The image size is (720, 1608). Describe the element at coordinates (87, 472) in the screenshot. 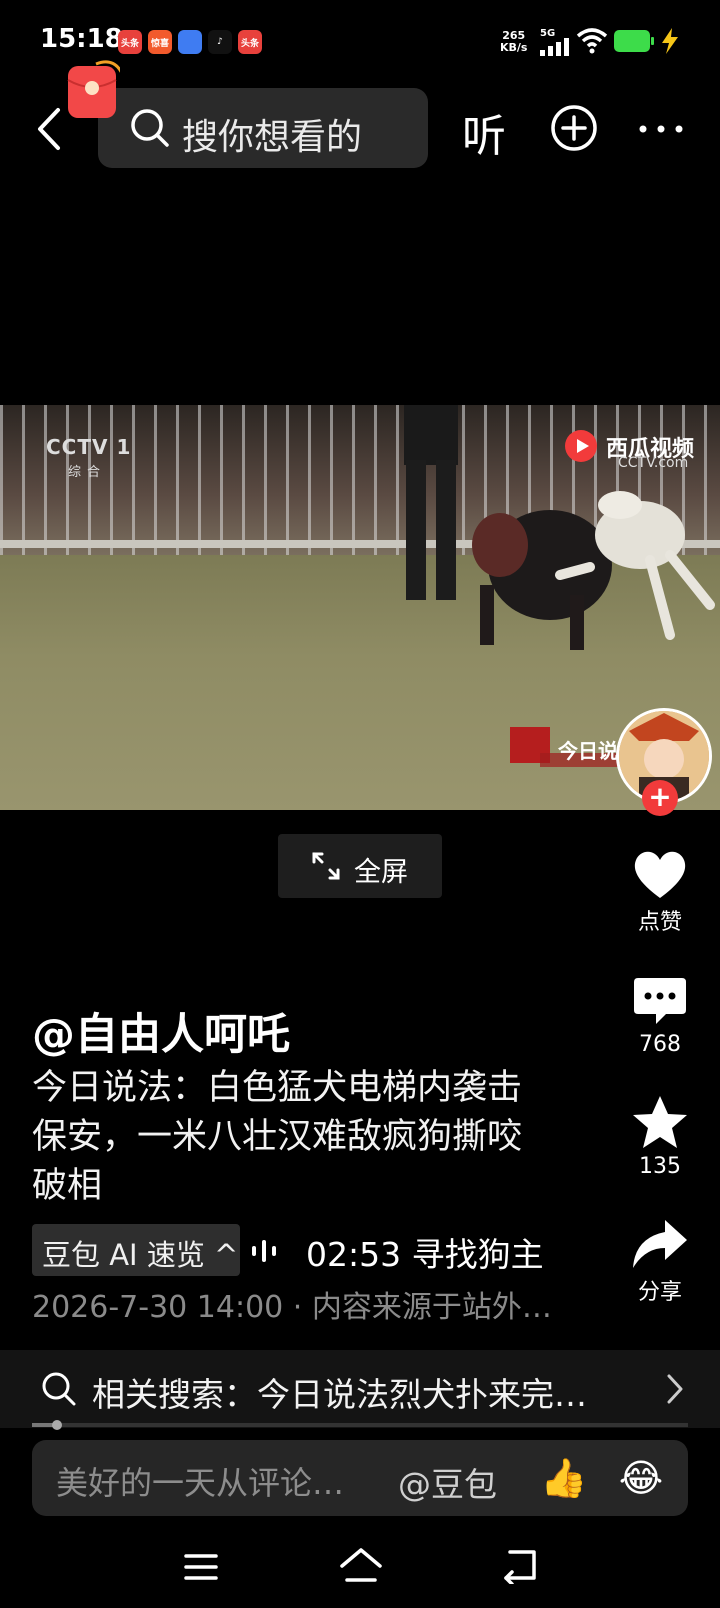

I see `channel-sub: 综合` at that location.